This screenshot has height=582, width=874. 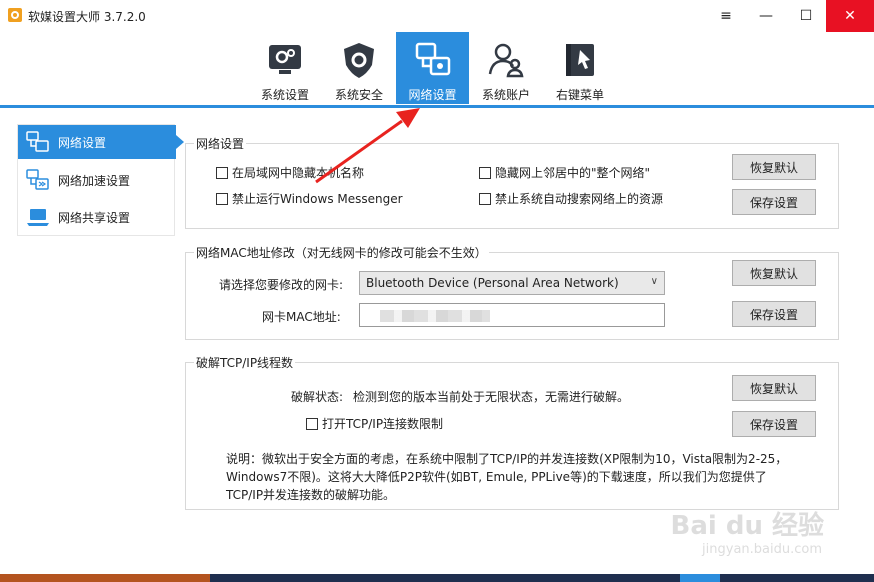 What do you see at coordinates (281, 285) in the screenshot?
I see `nic-label: 请选择您要修改的网卡:` at bounding box center [281, 285].